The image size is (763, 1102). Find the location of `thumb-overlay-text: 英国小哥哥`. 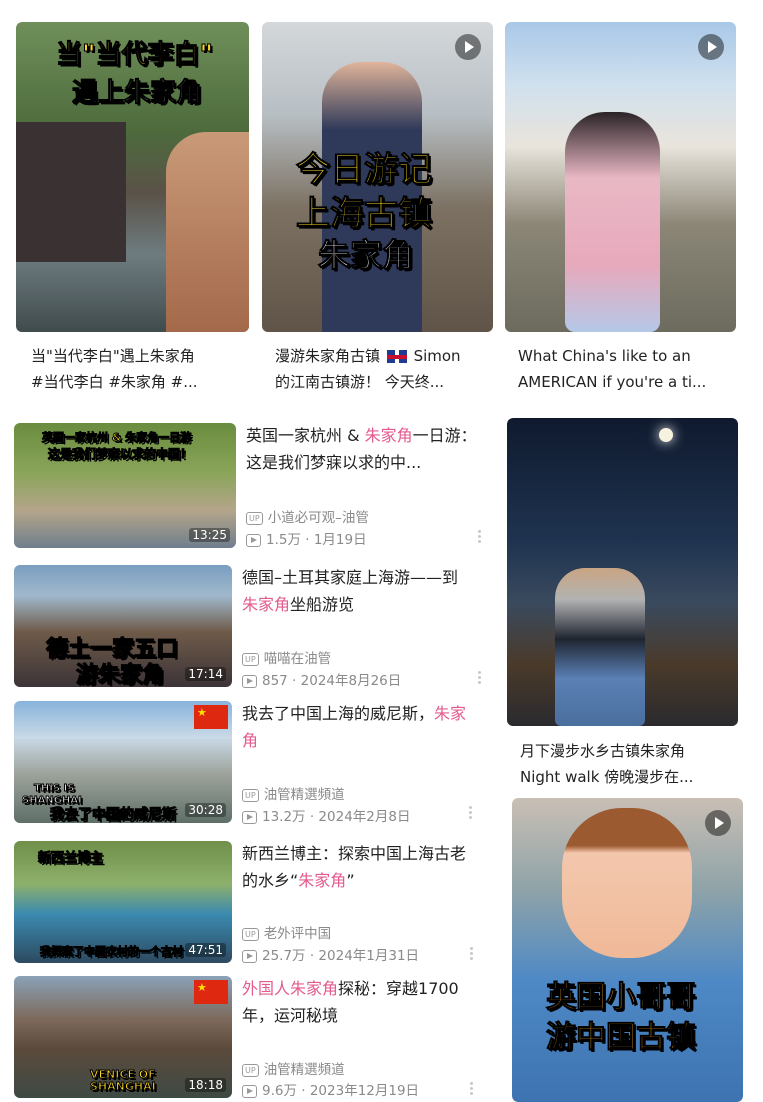

thumb-overlay-text: 英国小哥哥 is located at coordinates (621, 998).